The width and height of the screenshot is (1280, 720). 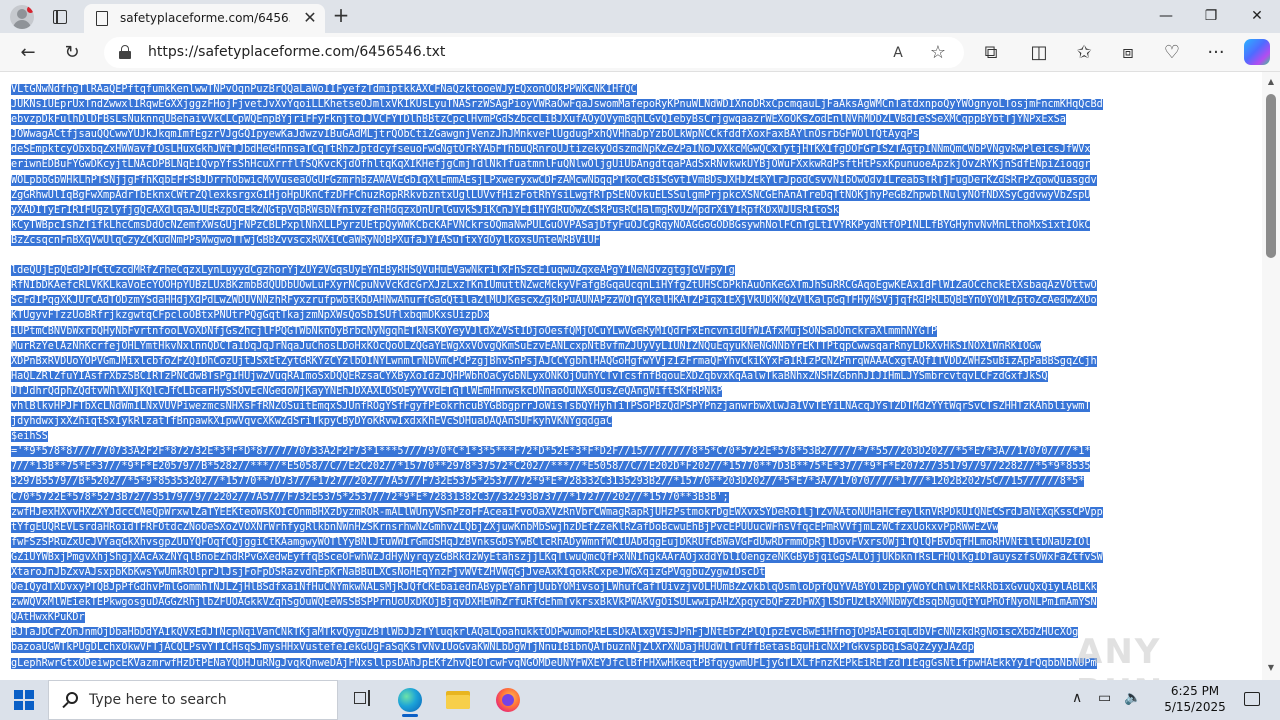 I want to click on system-clock: 6:25 PM 5/15/2025, so click(x=1195, y=699).